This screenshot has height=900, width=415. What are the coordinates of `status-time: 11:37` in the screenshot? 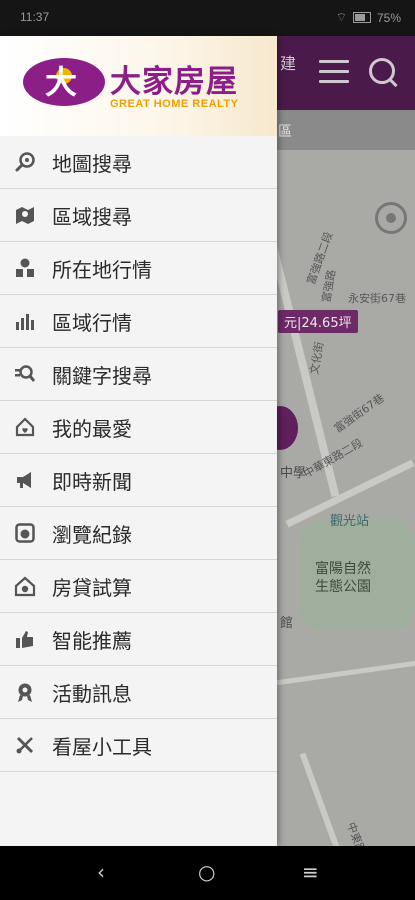 It's located at (35, 17).